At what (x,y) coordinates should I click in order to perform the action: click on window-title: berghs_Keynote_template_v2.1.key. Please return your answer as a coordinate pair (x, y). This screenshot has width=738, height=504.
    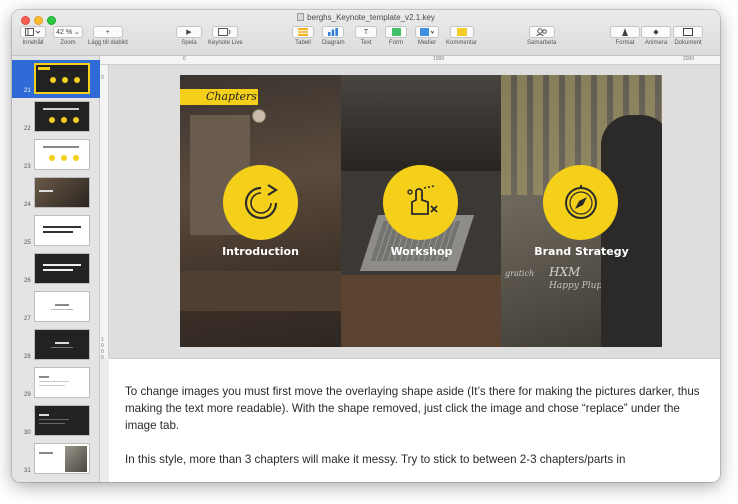
    Looking at the image, I should click on (366, 17).